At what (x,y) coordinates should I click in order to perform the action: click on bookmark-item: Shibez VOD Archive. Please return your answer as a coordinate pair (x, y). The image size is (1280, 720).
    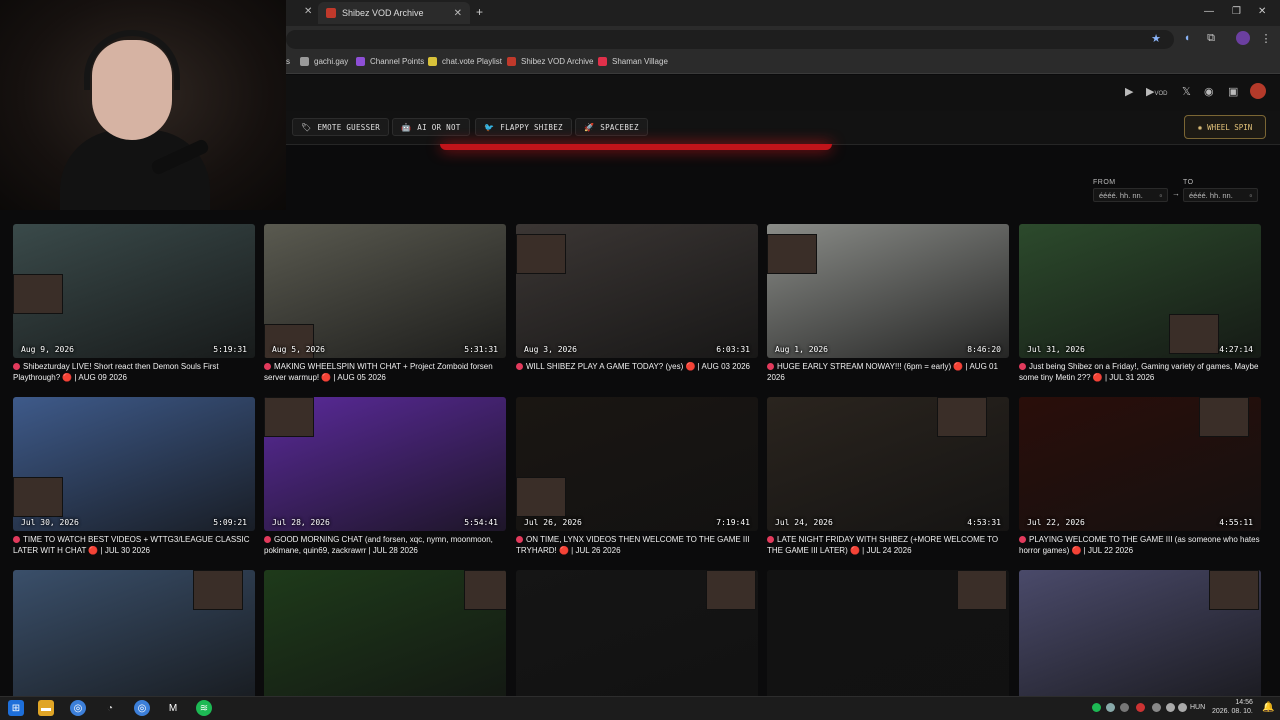
    Looking at the image, I should click on (550, 61).